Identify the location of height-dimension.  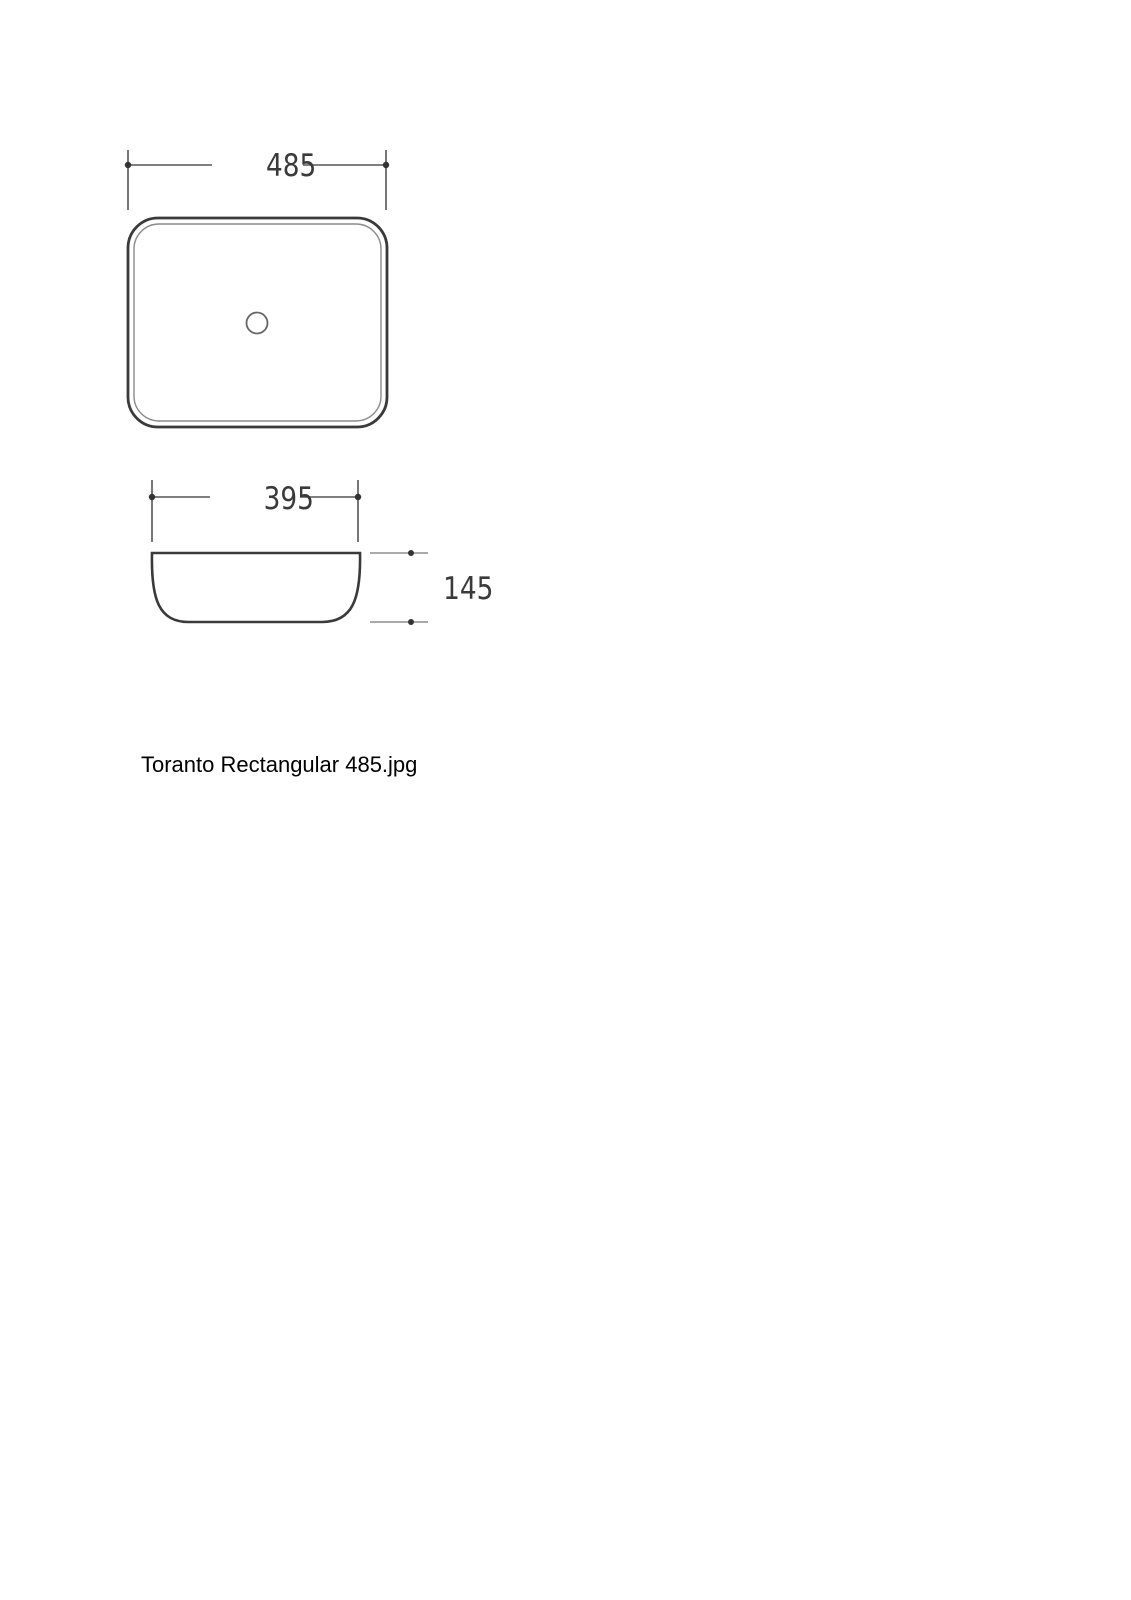
(399, 587).